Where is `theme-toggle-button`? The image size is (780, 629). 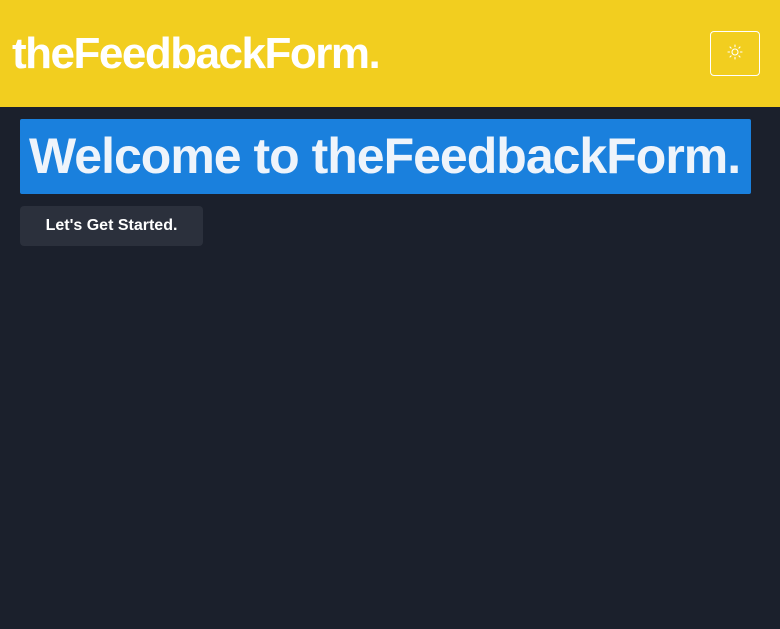
theme-toggle-button is located at coordinates (735, 53).